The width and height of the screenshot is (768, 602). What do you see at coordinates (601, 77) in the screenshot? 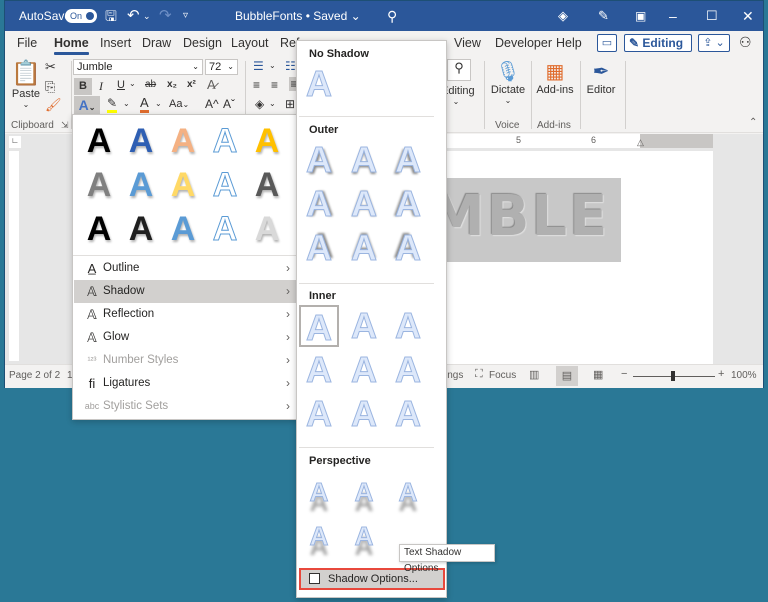
I see `editor-button: ✒ Editor` at bounding box center [601, 77].